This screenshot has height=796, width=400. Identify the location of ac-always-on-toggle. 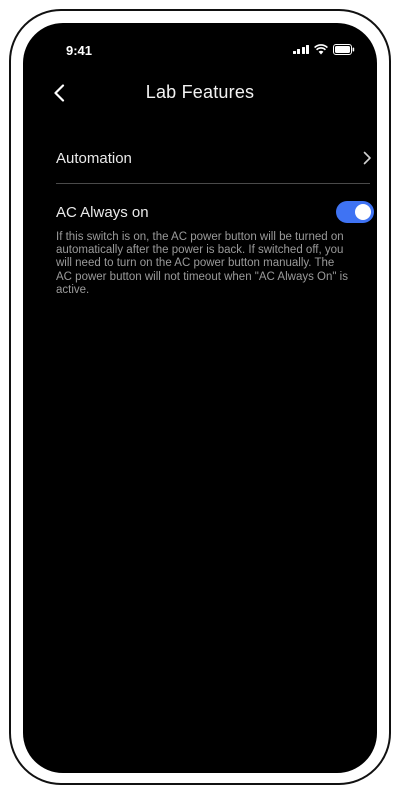
(355, 212).